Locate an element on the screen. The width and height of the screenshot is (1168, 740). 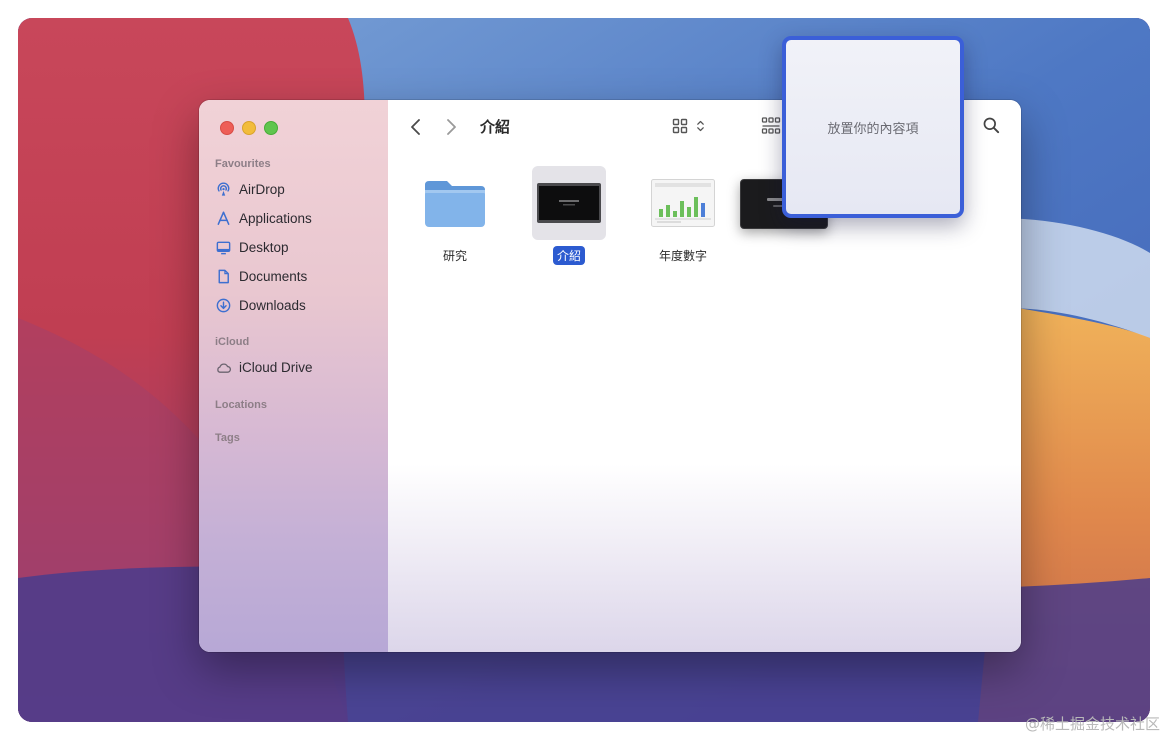
airdrop-icon is located at coordinates (223, 188).